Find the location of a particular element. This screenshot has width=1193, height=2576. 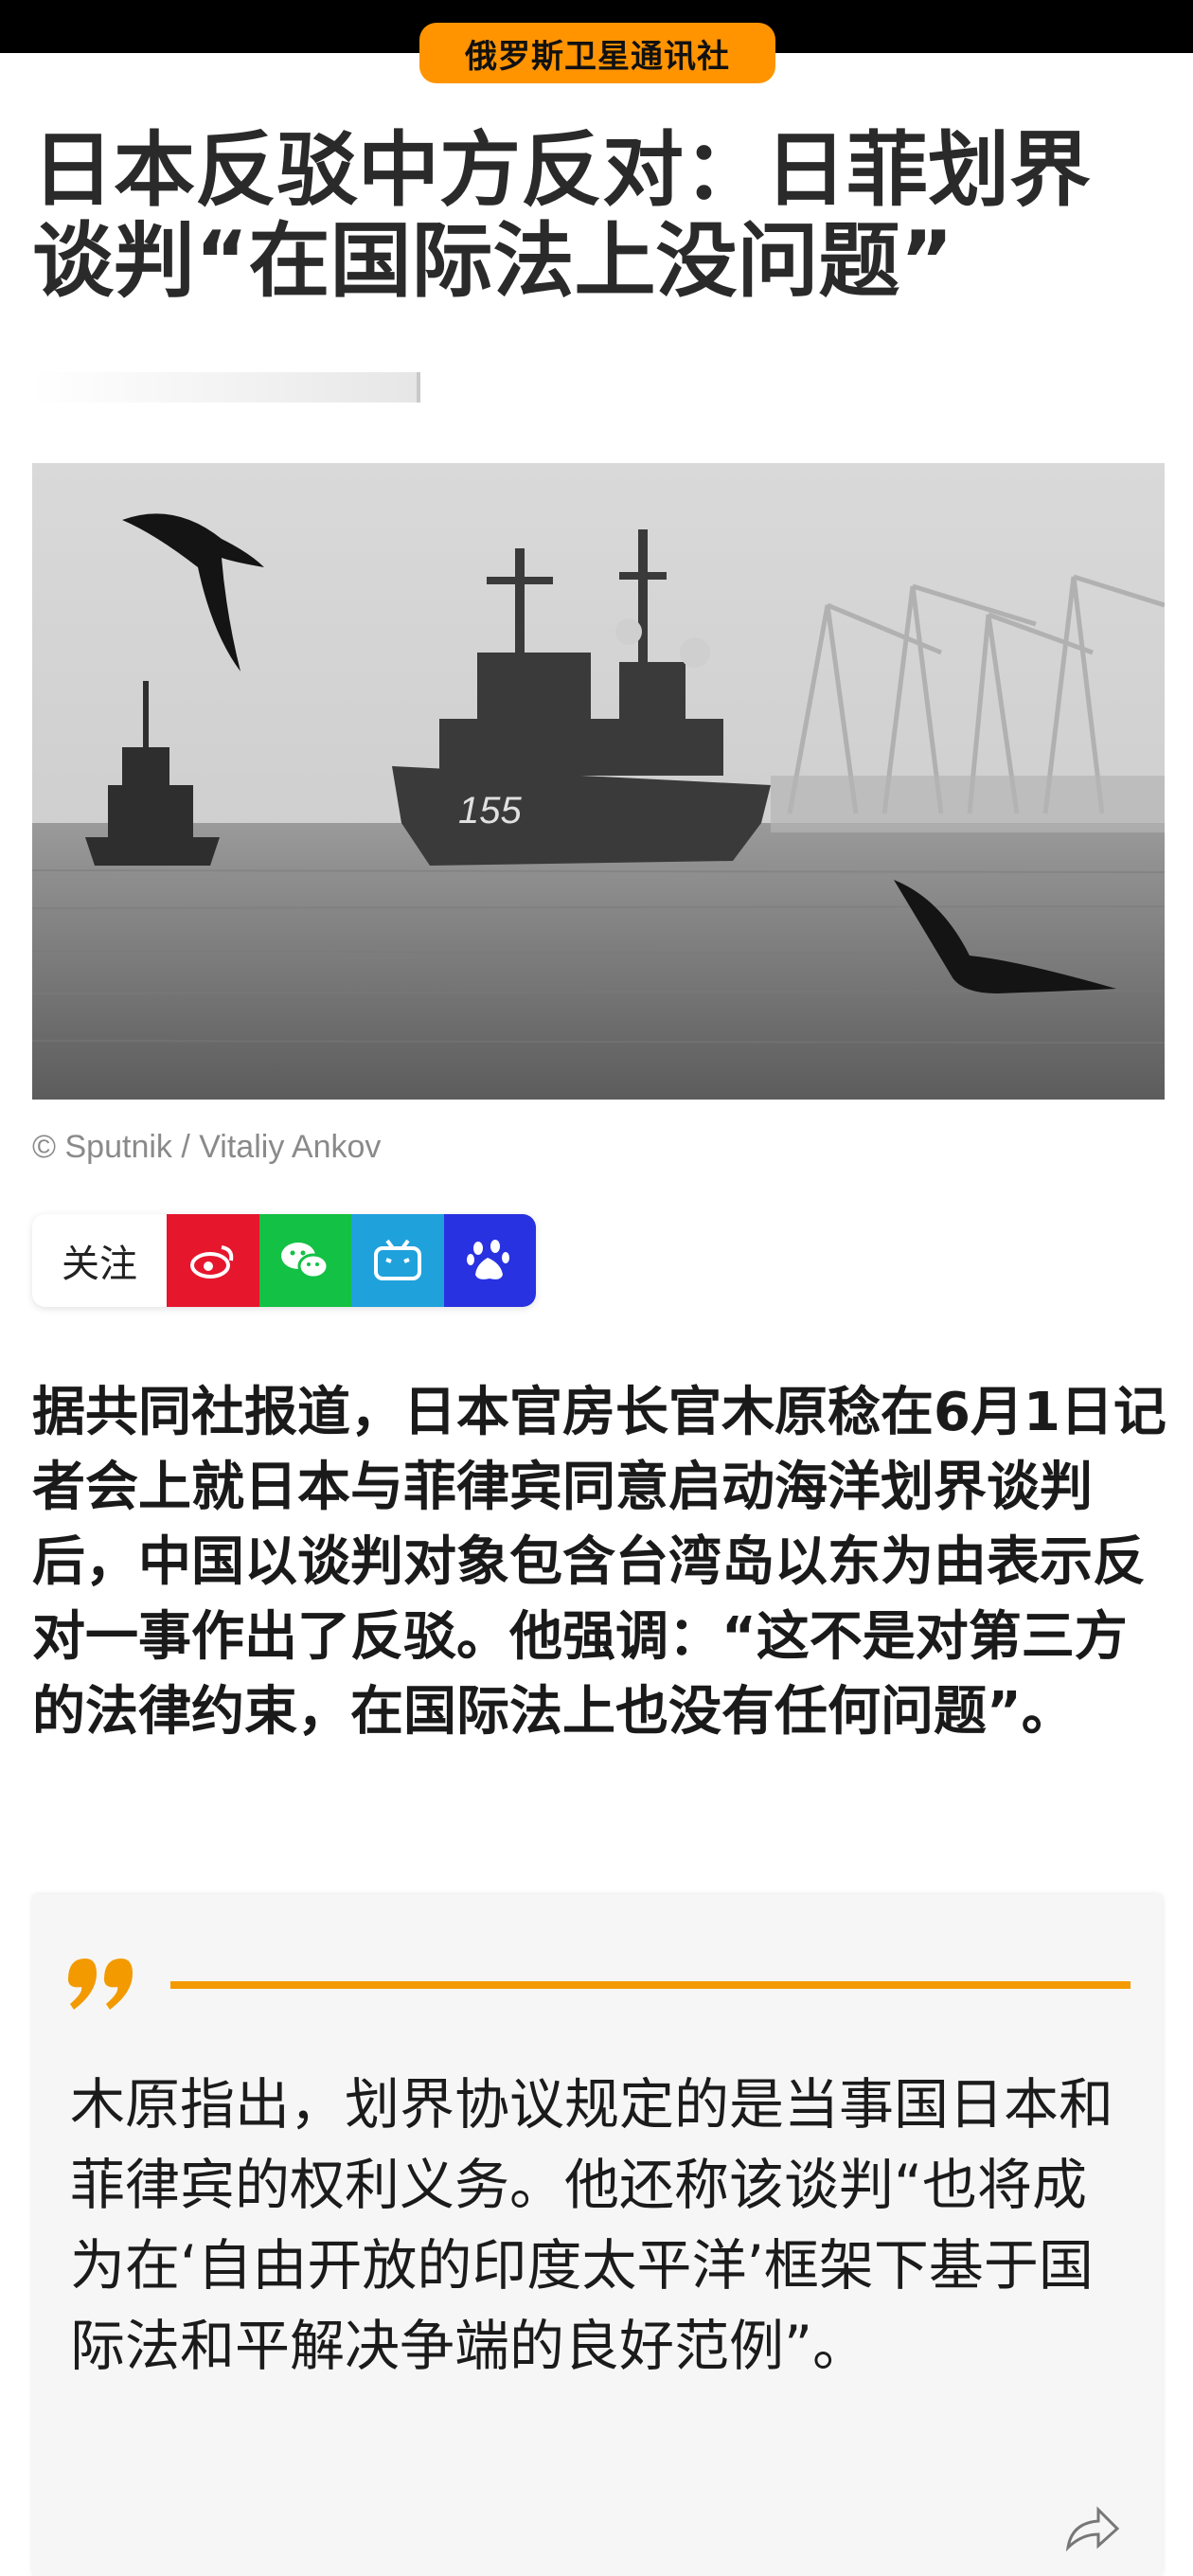

weibo-icon is located at coordinates (211, 1262).